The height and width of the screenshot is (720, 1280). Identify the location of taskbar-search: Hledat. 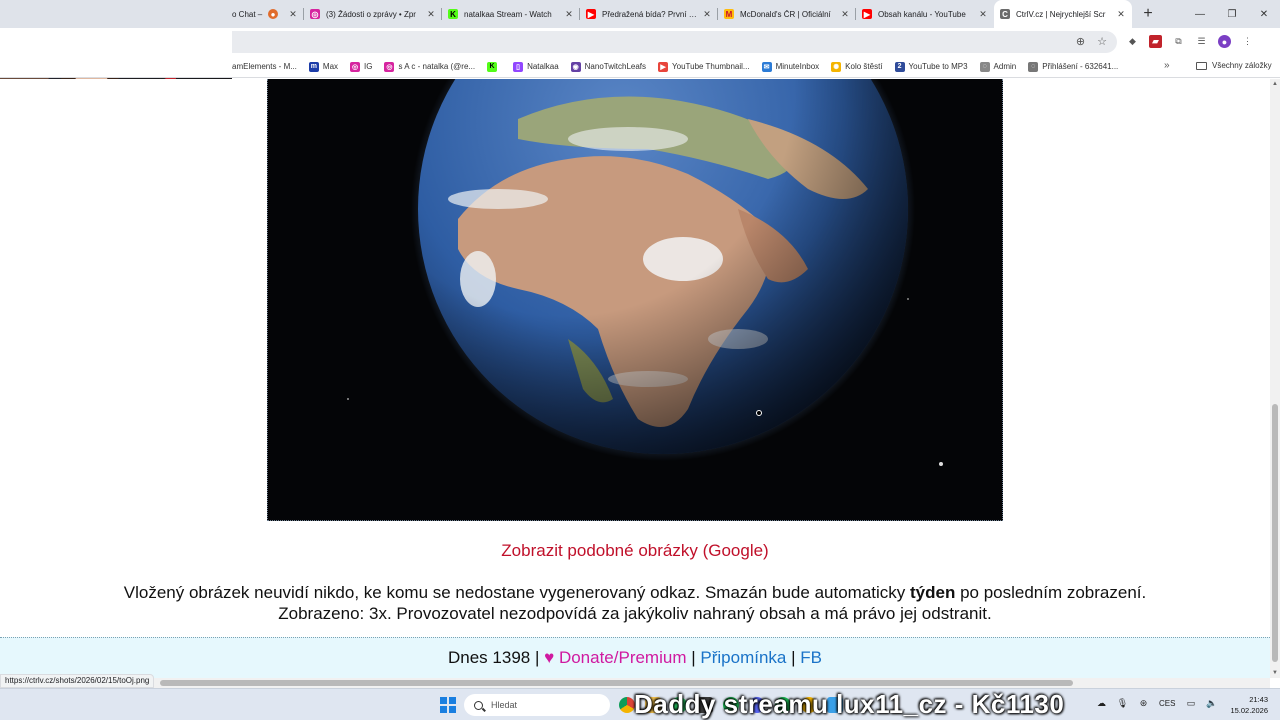
(537, 705).